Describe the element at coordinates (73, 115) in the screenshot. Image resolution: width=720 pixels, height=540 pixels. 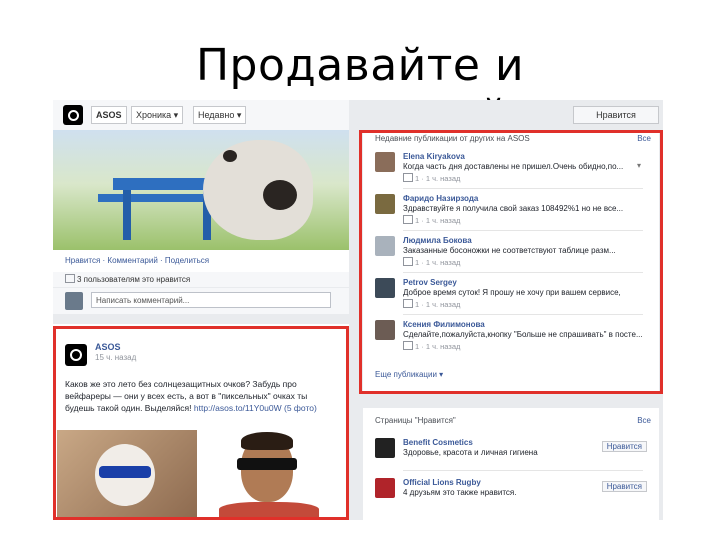
I see `asos-logo-icon` at that location.